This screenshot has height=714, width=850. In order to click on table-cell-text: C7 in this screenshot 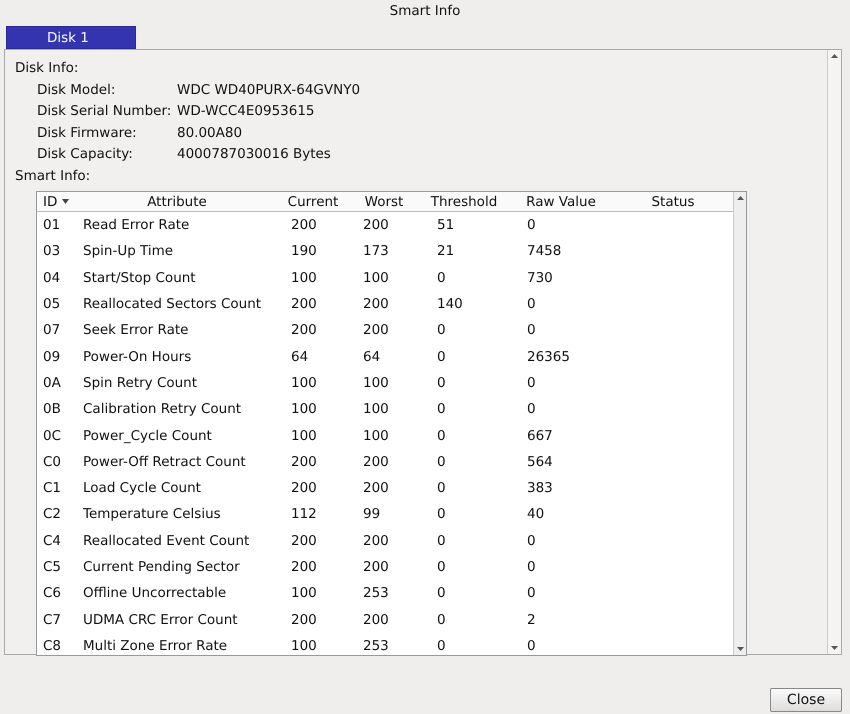, I will do `click(52, 620)`.